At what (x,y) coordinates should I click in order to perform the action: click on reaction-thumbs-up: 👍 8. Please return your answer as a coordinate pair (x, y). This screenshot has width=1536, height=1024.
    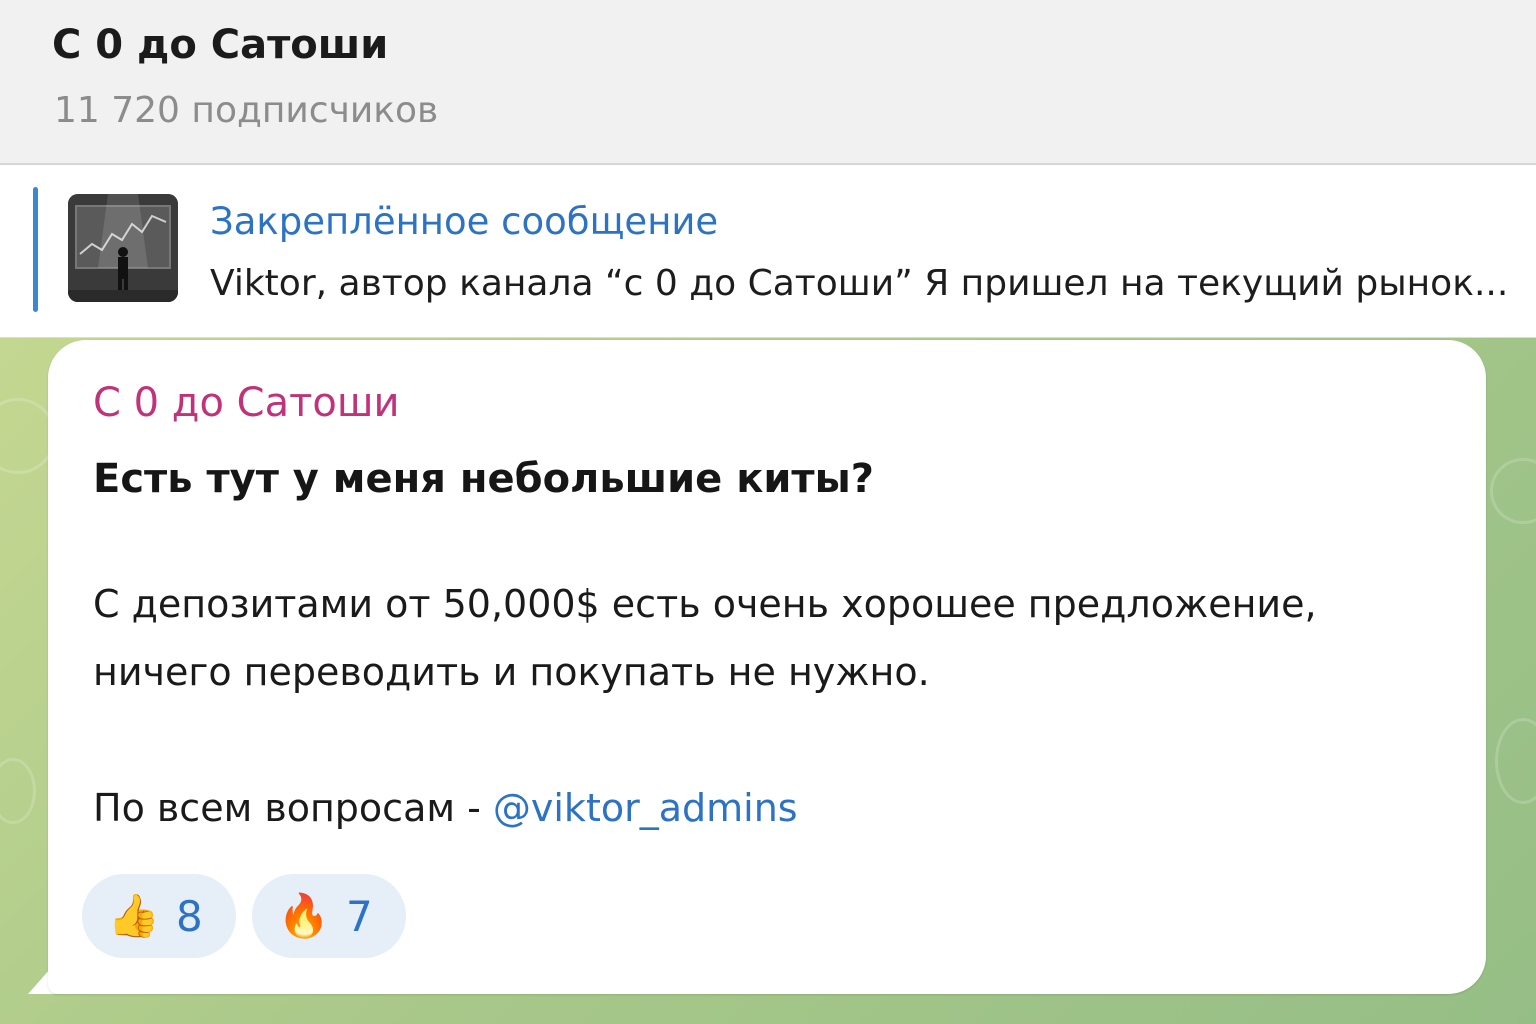
    Looking at the image, I should click on (159, 916).